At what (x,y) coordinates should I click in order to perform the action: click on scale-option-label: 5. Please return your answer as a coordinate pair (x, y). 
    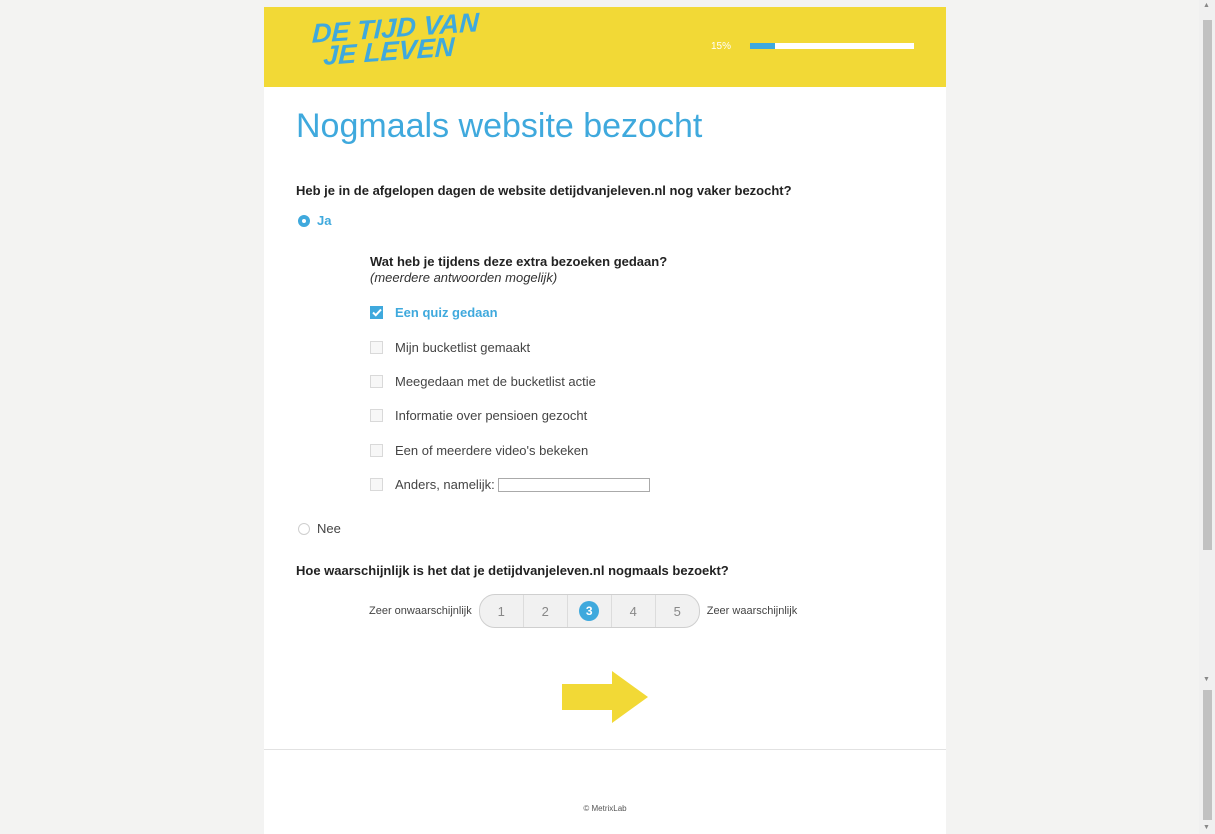
    Looking at the image, I should click on (677, 611).